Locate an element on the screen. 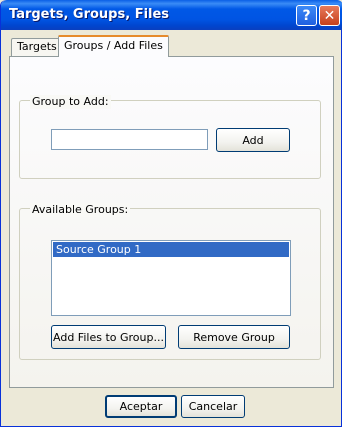 This screenshot has height=427, width=342. remove-group-button: Remove Group is located at coordinates (234, 337).